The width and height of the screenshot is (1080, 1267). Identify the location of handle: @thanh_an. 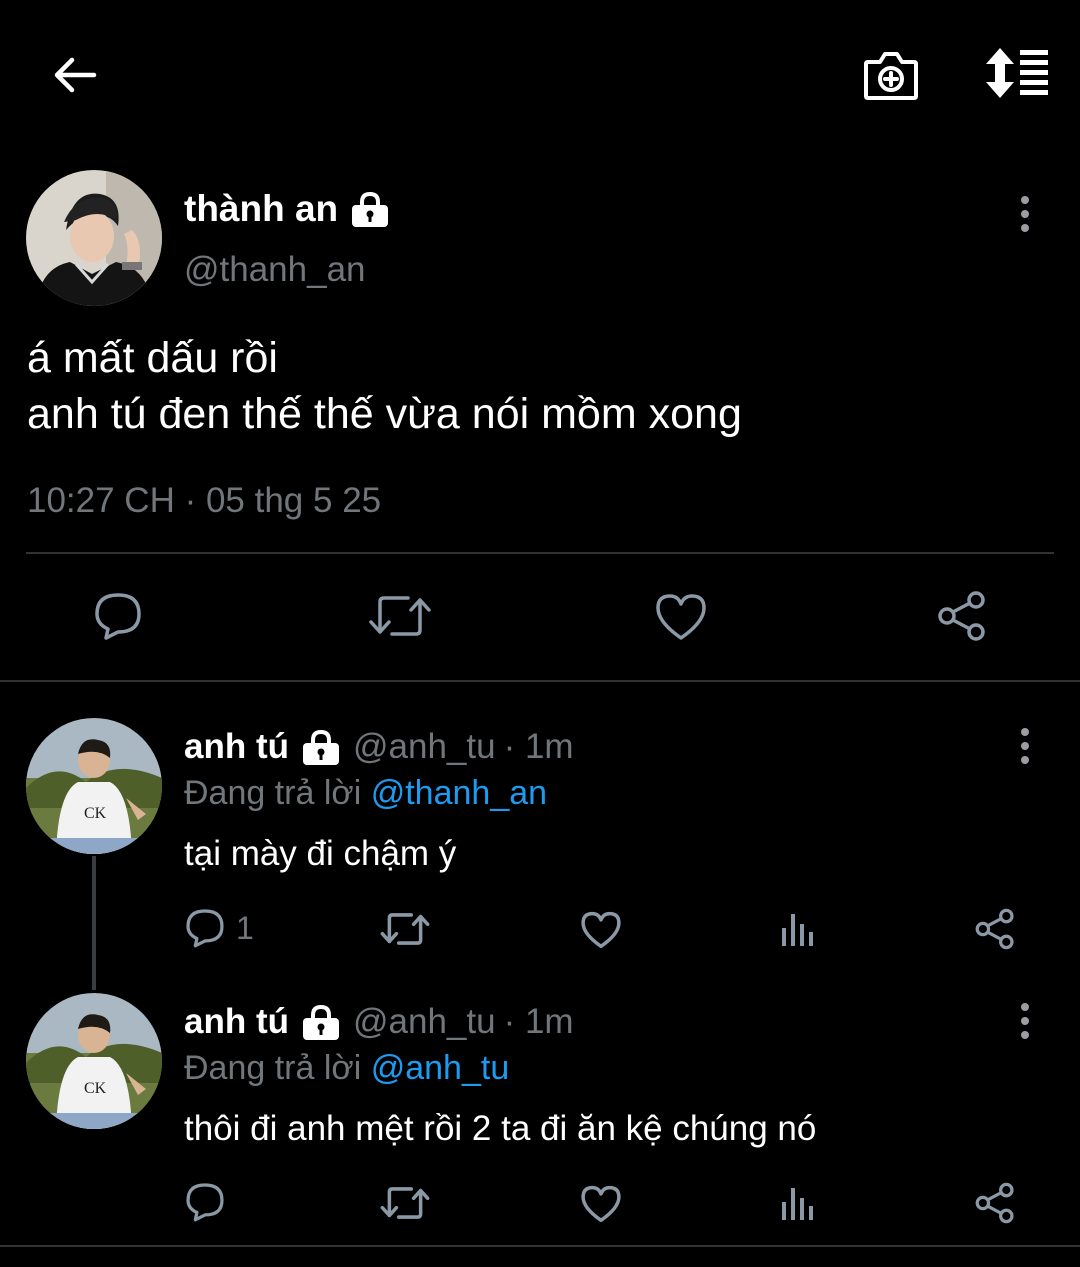
(275, 270).